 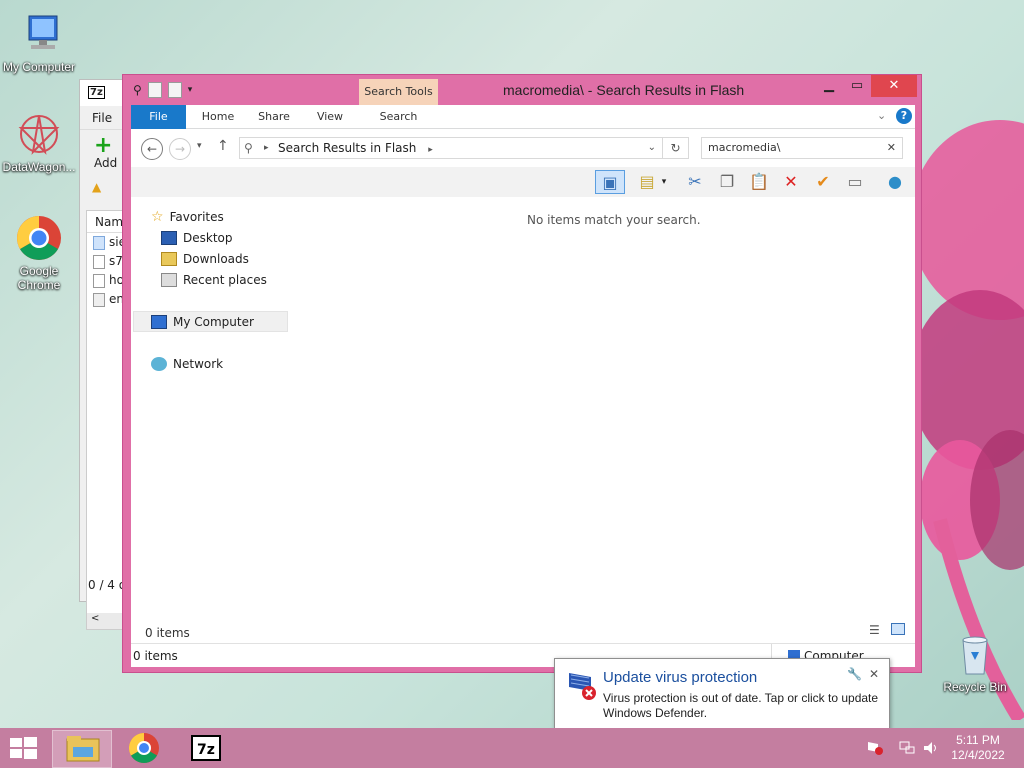 What do you see at coordinates (152, 149) in the screenshot?
I see `back-button: ←` at bounding box center [152, 149].